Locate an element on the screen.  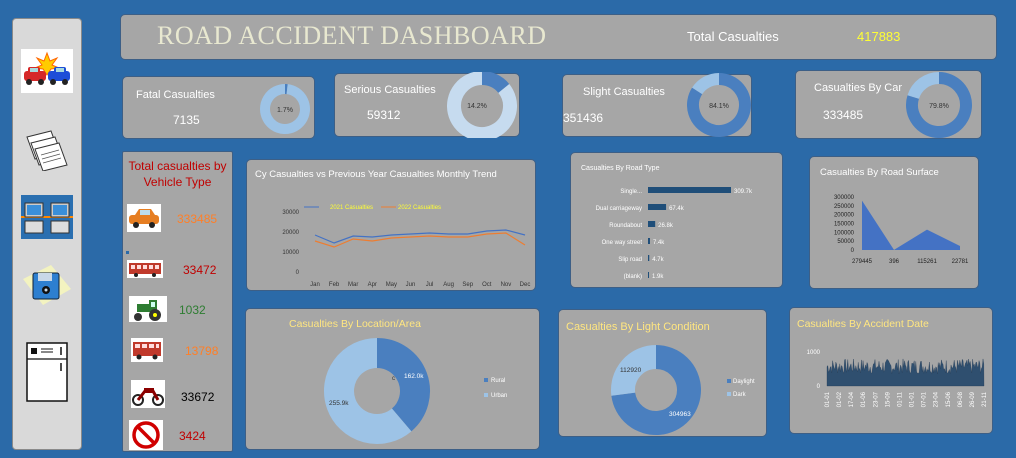
network-computers-icon is located at coordinates (47, 217).